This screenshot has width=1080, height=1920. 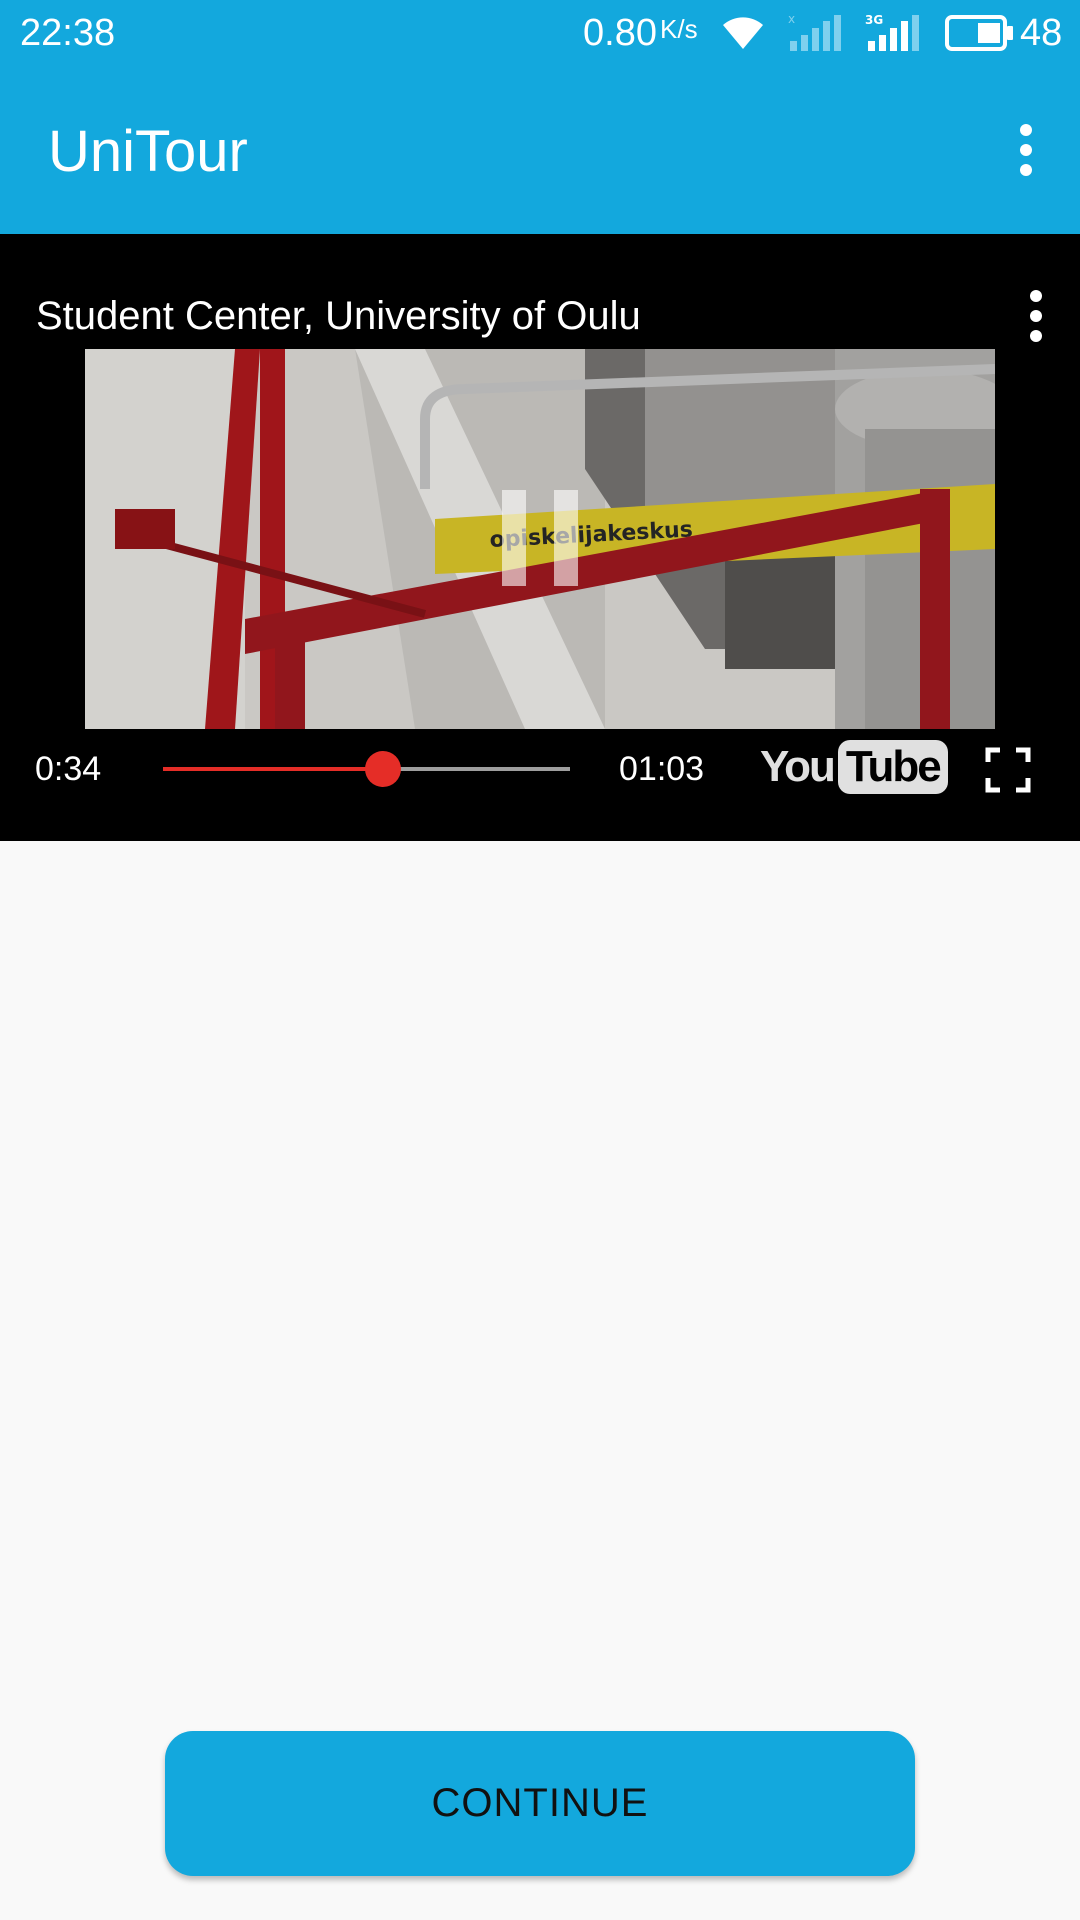 What do you see at coordinates (980, 35) in the screenshot?
I see `battery-icon` at bounding box center [980, 35].